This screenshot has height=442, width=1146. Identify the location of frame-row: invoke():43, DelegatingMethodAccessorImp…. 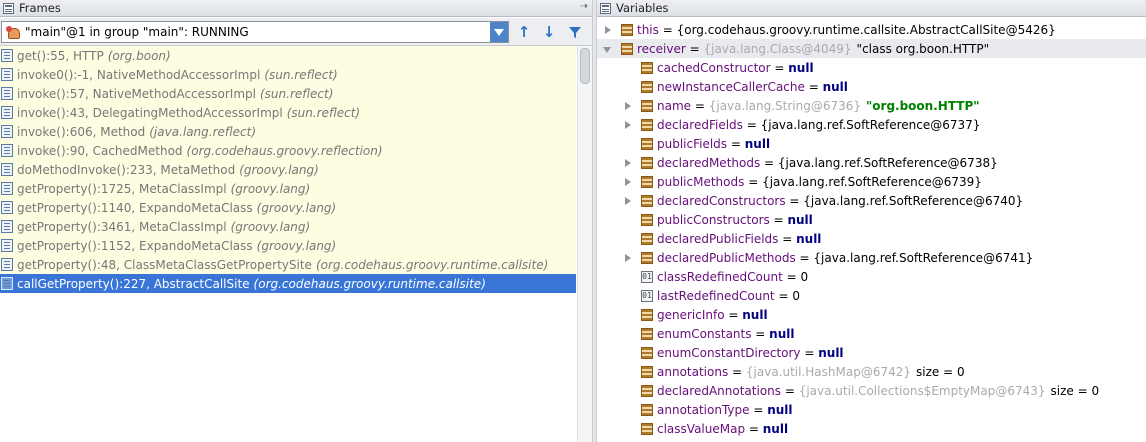
(288, 112).